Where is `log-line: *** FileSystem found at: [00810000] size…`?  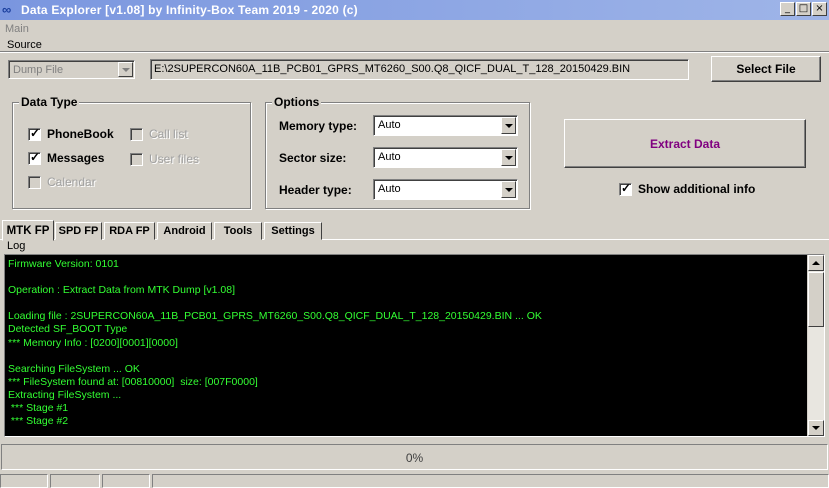
log-line: *** FileSystem found at: [00810000] size… is located at coordinates (133, 381).